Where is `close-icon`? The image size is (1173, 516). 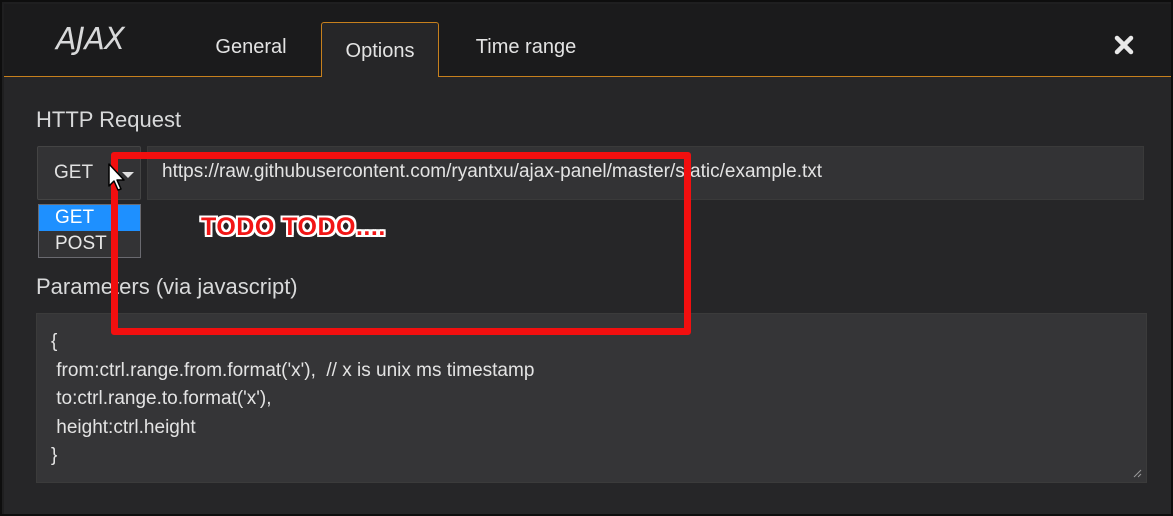 close-icon is located at coordinates (1124, 45).